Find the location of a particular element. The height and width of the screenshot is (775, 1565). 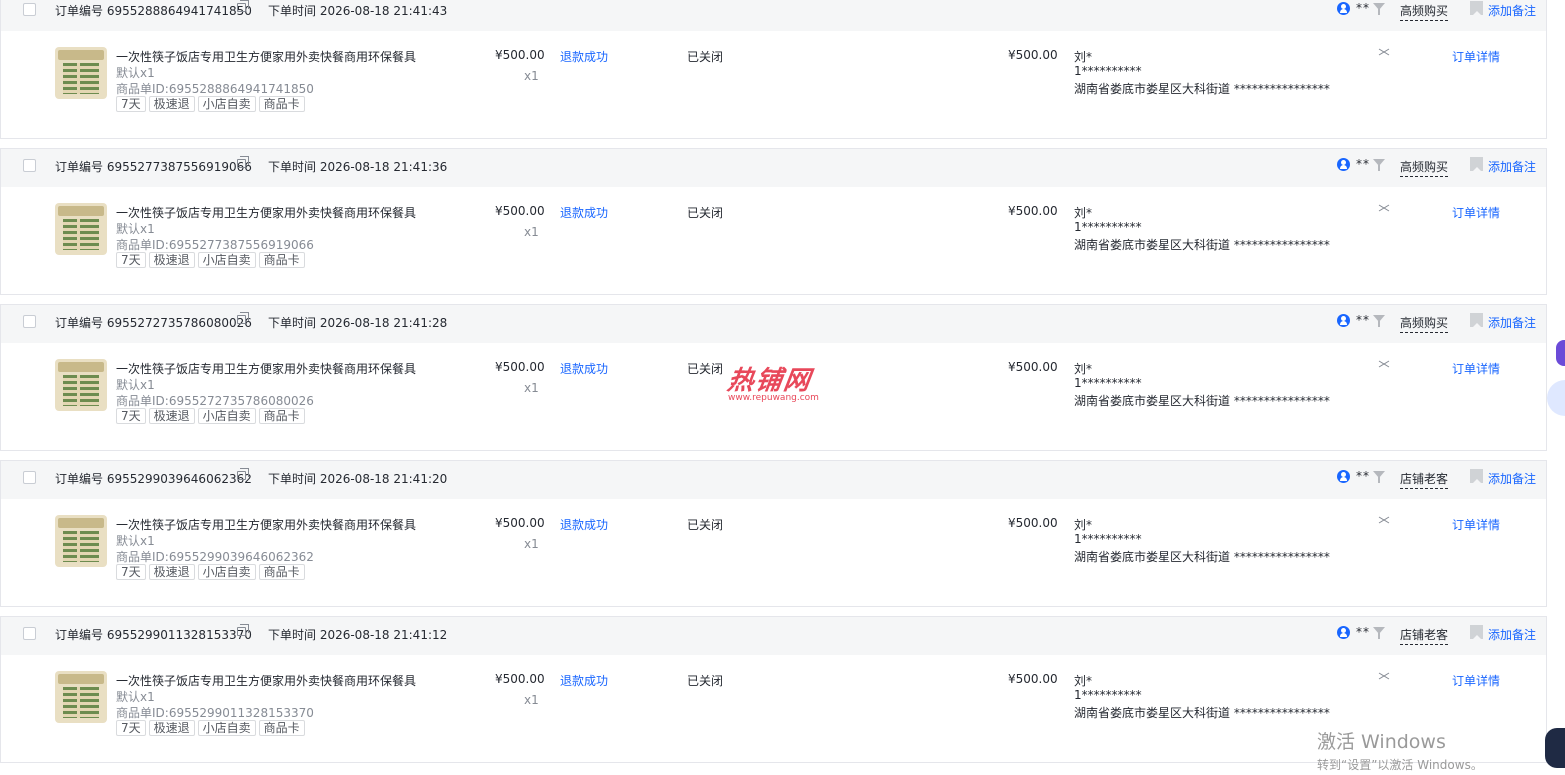

product-id: 商品单ID:6955277387556919066 is located at coordinates (215, 245).